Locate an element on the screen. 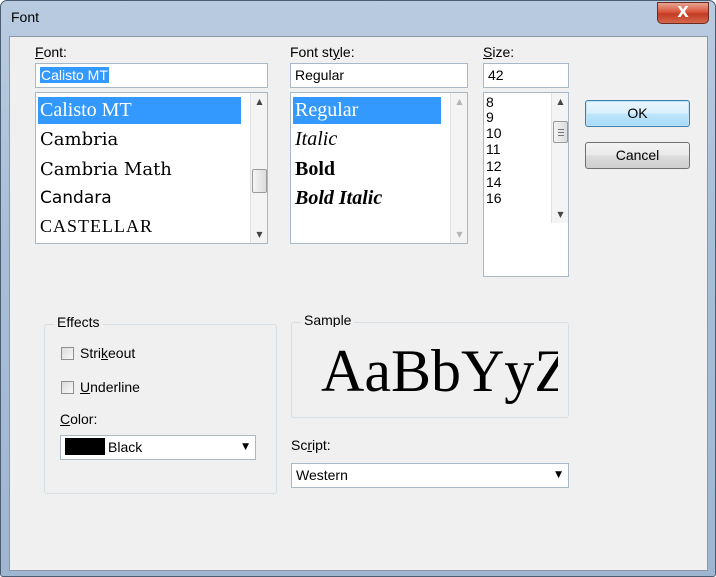 The height and width of the screenshot is (577, 716). size-item-9: 9 is located at coordinates (490, 117).